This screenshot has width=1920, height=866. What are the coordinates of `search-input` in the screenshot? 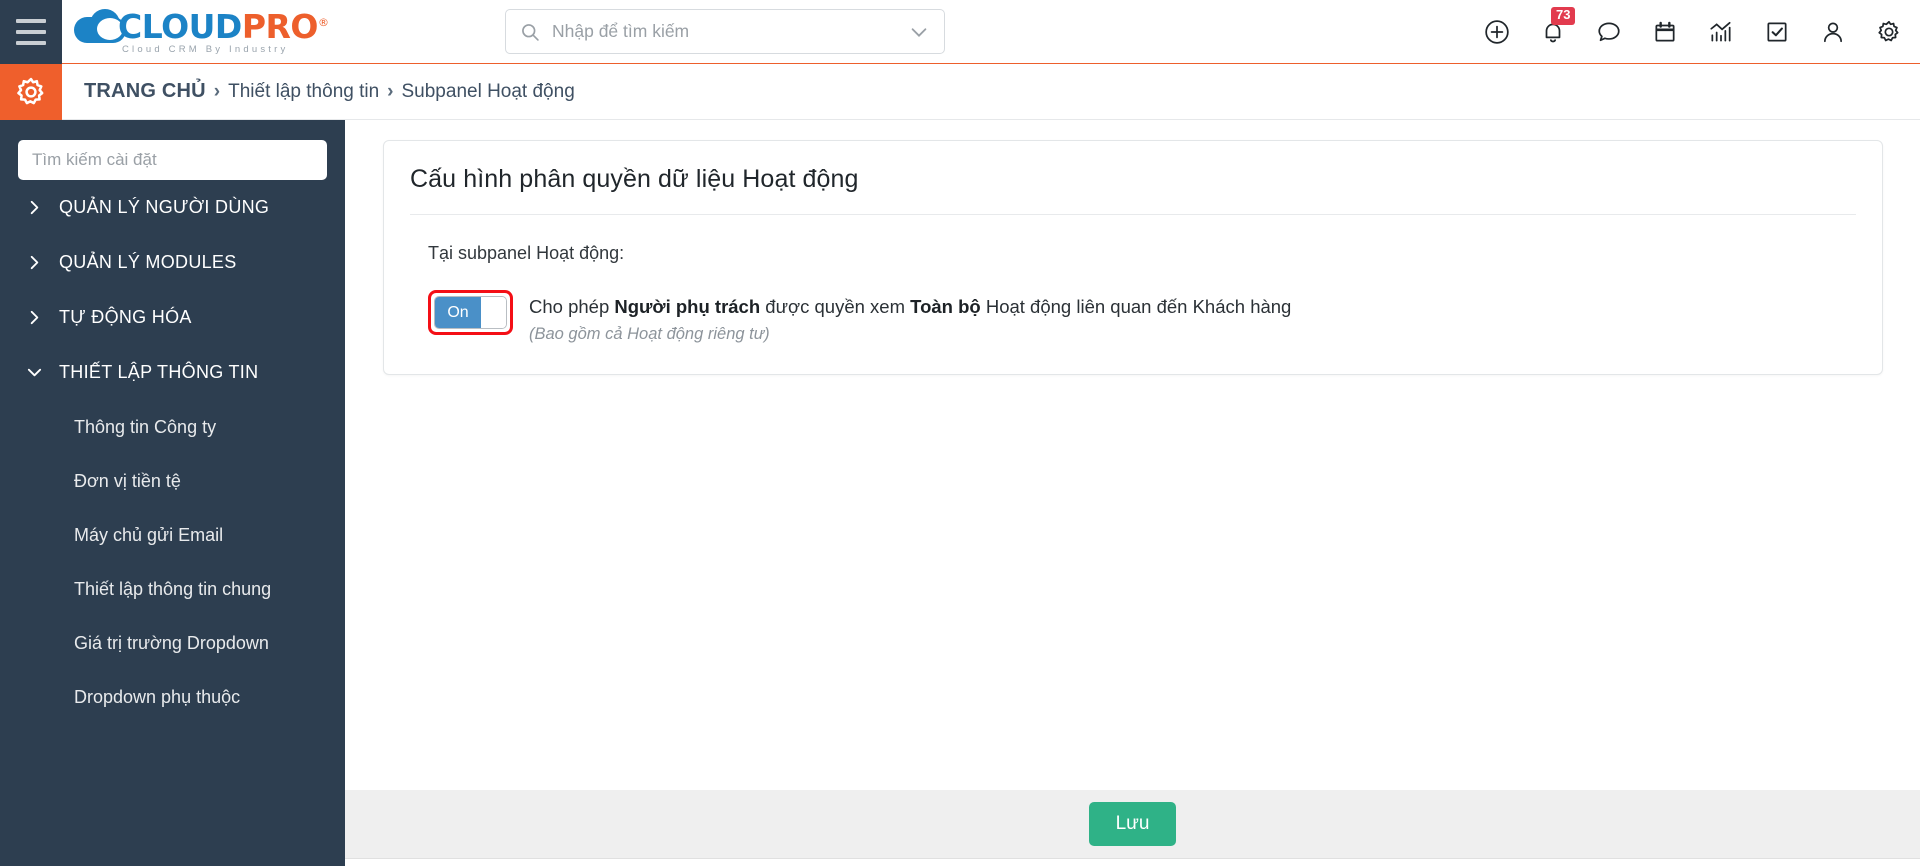 It's located at (730, 31).